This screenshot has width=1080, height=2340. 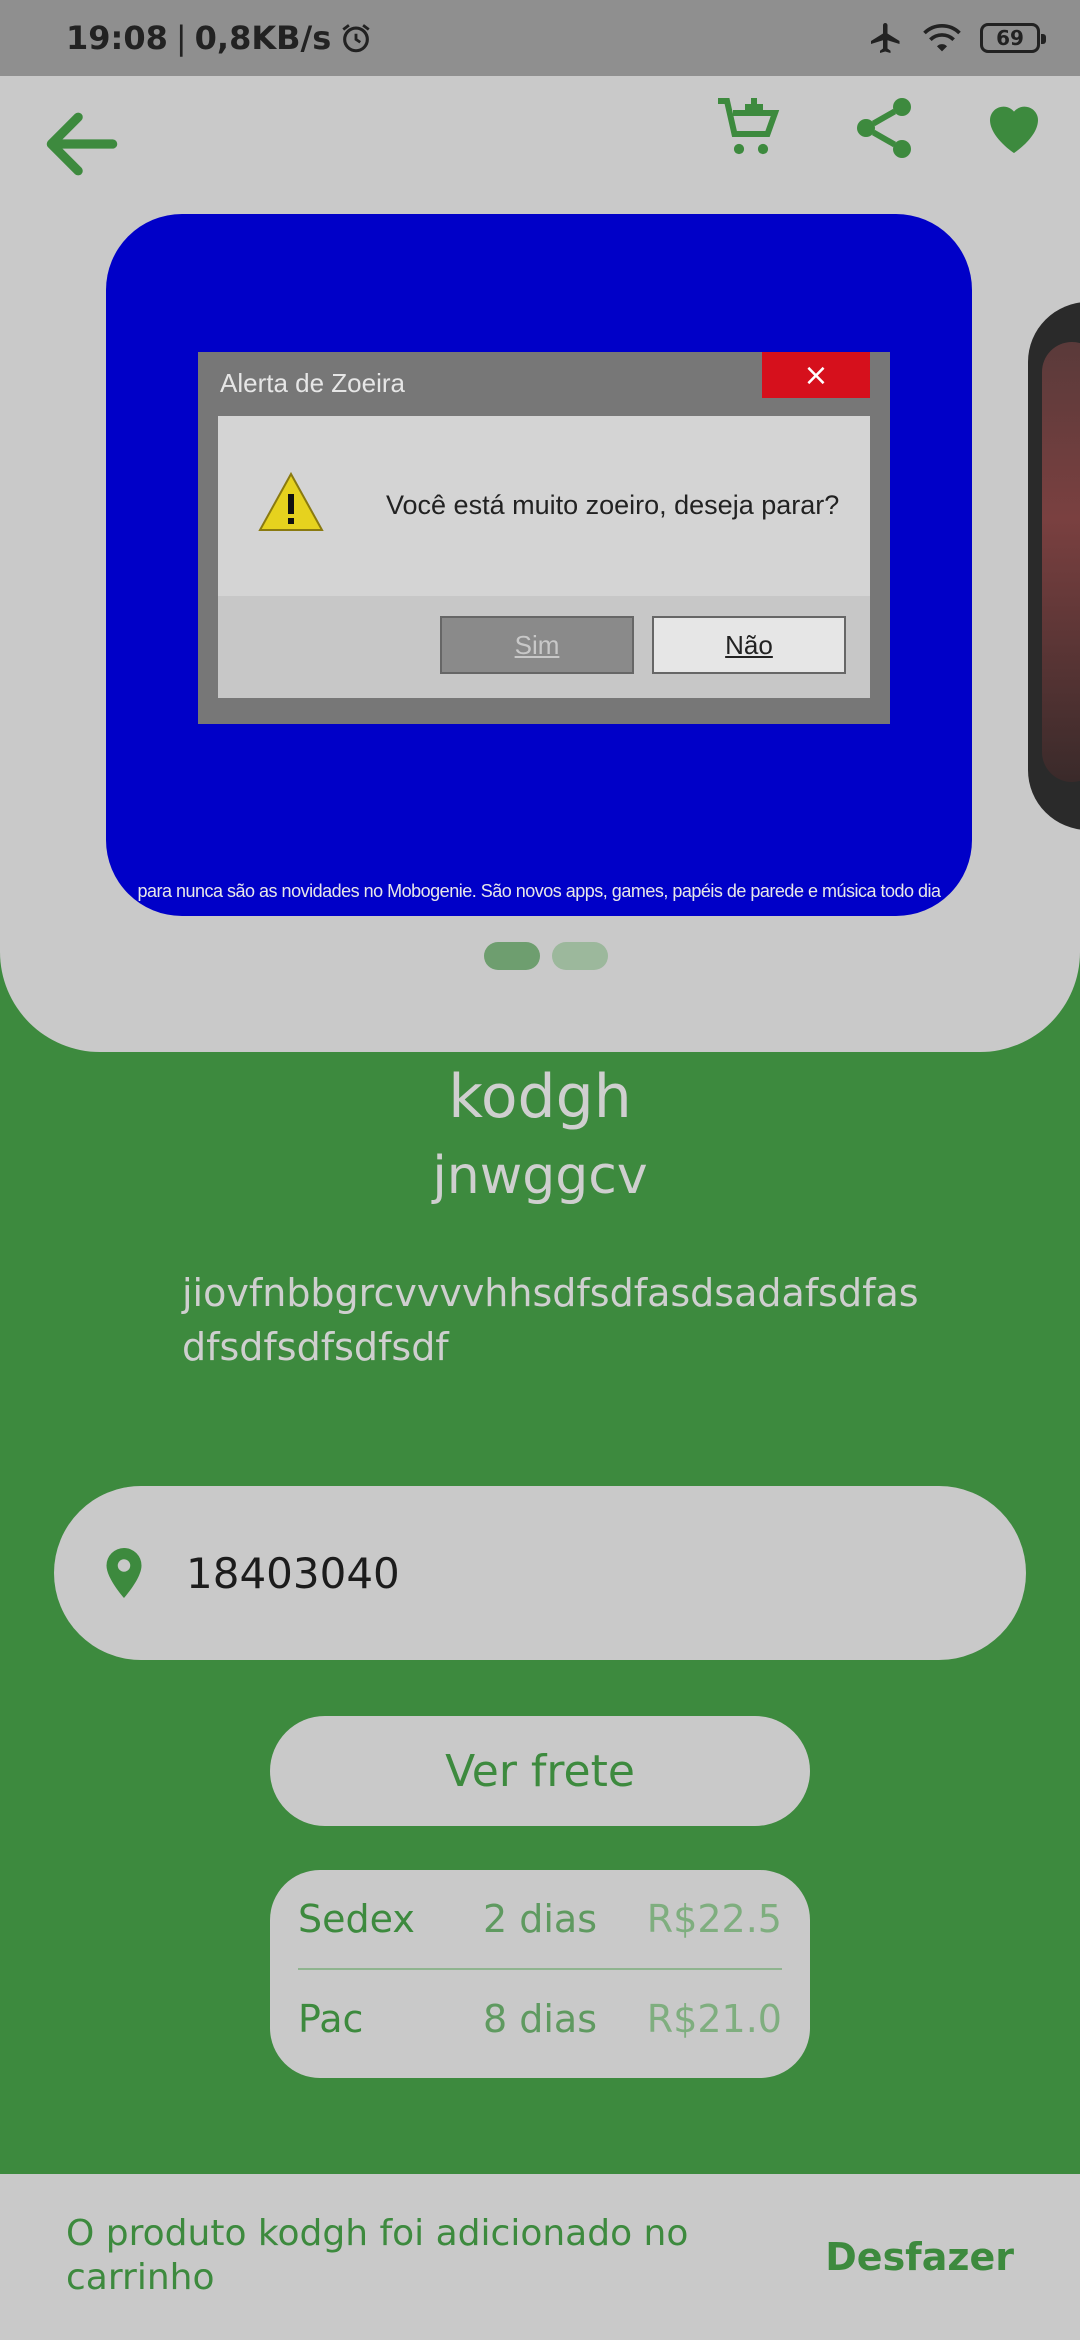 What do you see at coordinates (124, 1573) in the screenshot?
I see `location-pin-icon` at bounding box center [124, 1573].